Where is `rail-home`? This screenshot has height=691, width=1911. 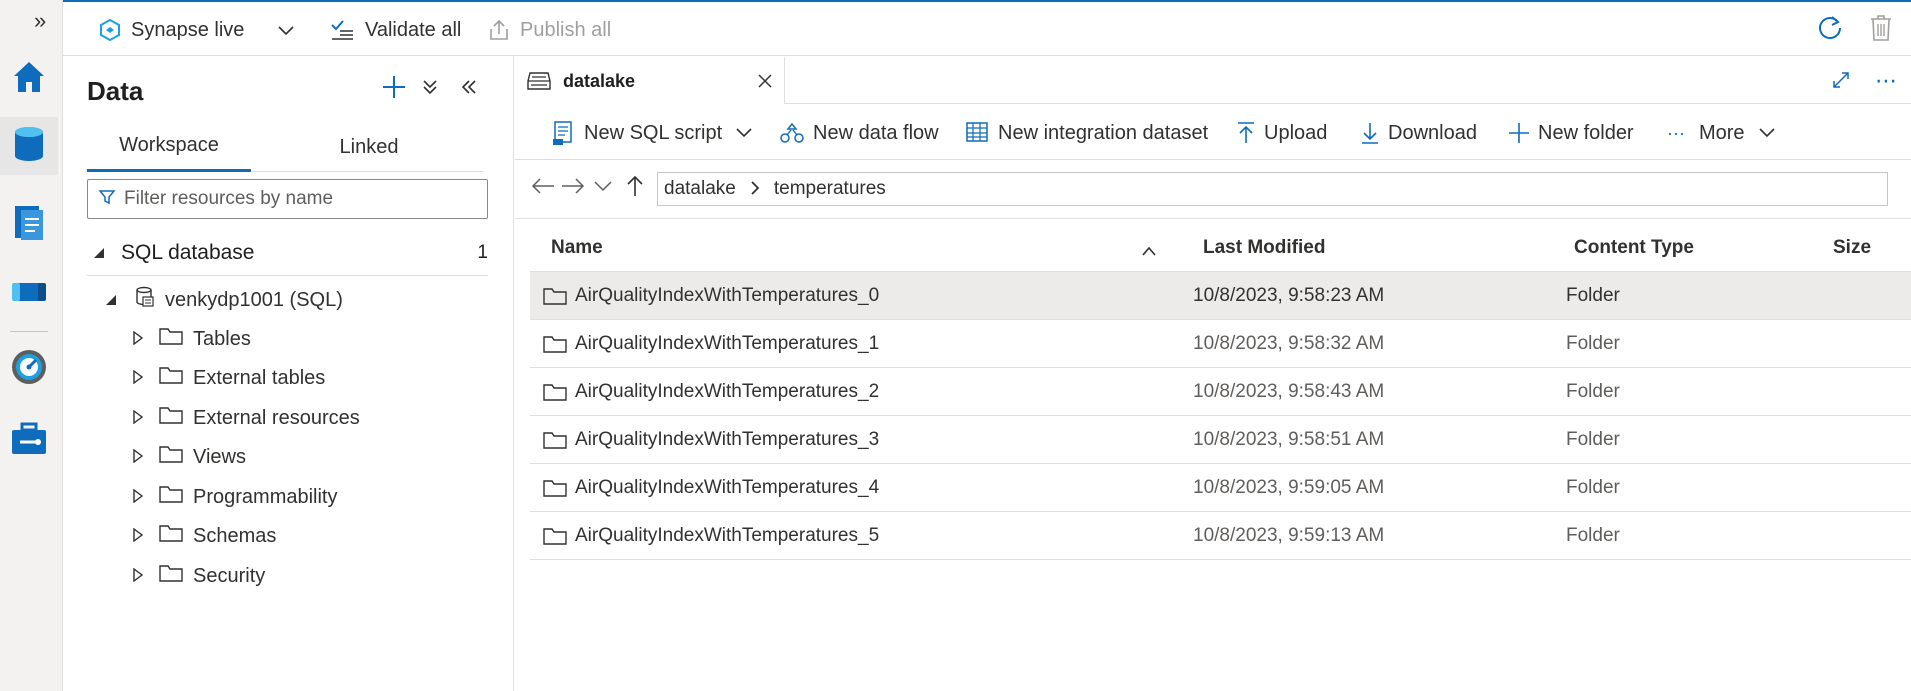
rail-home is located at coordinates (29, 79).